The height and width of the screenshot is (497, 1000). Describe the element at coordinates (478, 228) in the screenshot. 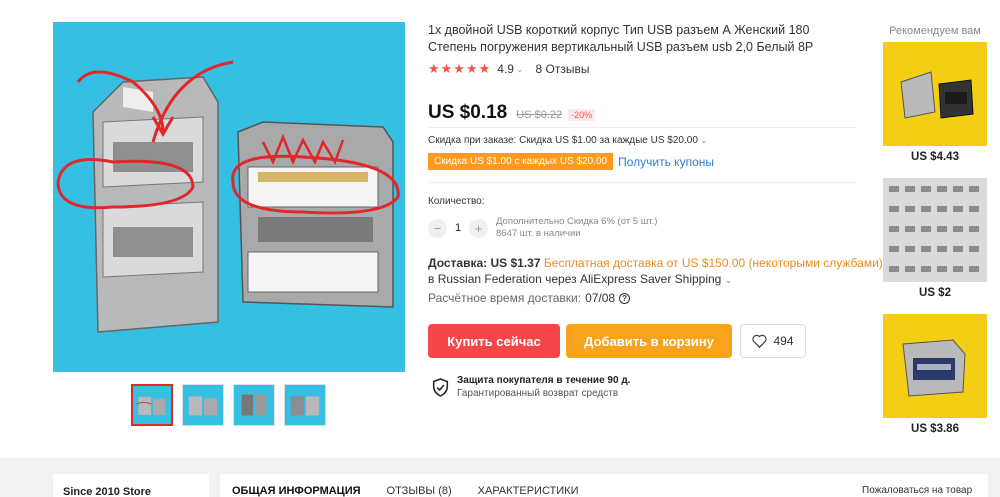

I see `plus-button: +` at that location.